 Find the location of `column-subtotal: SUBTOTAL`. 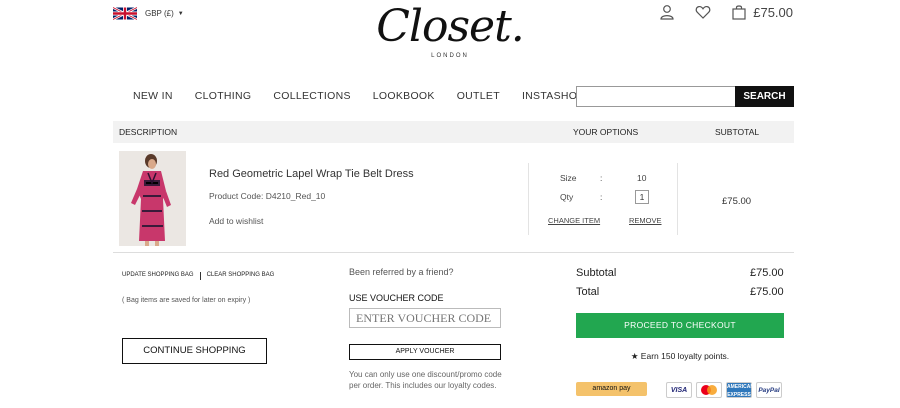

column-subtotal: SUBTOTAL is located at coordinates (737, 132).